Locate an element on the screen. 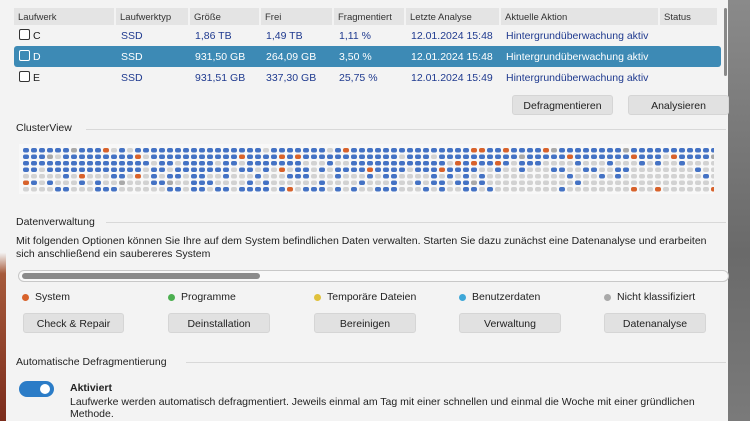 This screenshot has width=750, height=421. management-button: Verwaltung is located at coordinates (510, 323).